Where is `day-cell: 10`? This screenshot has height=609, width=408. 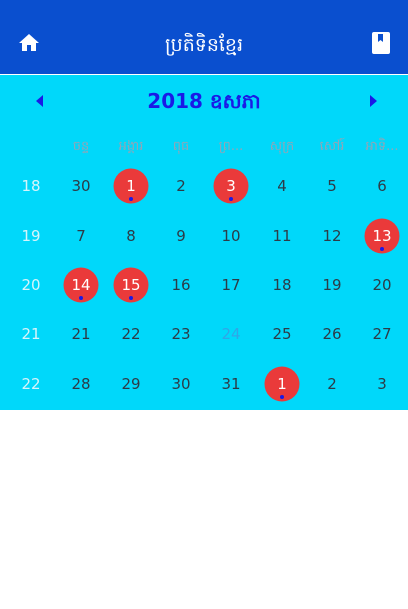
day-cell: 10 is located at coordinates (231, 236).